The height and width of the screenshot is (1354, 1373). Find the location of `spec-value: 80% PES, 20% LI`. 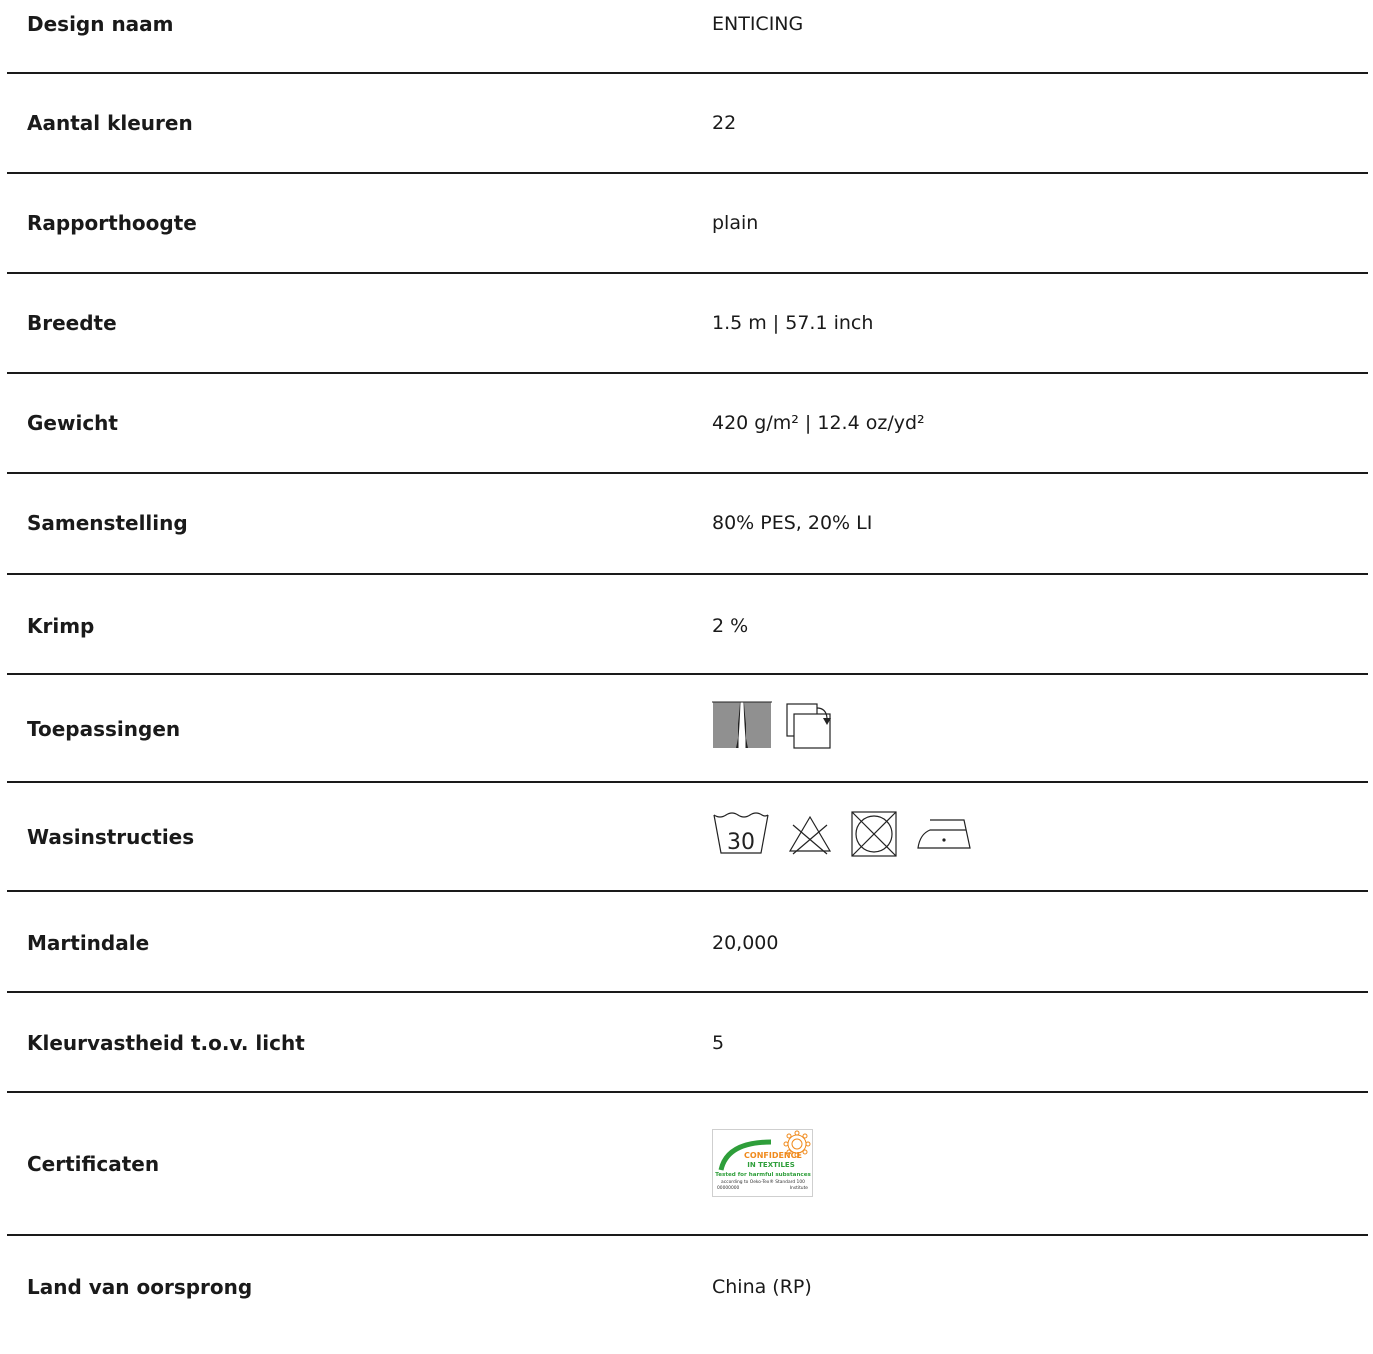

spec-value: 80% PES, 20% LI is located at coordinates (792, 523).